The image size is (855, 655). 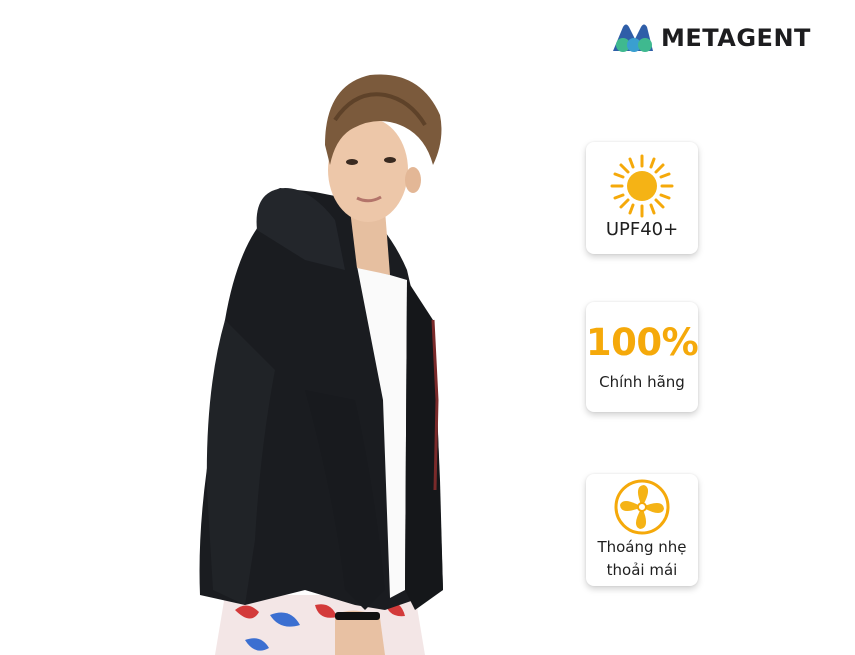 I want to click on brand-logo-mark-icon, so click(x=633, y=38).